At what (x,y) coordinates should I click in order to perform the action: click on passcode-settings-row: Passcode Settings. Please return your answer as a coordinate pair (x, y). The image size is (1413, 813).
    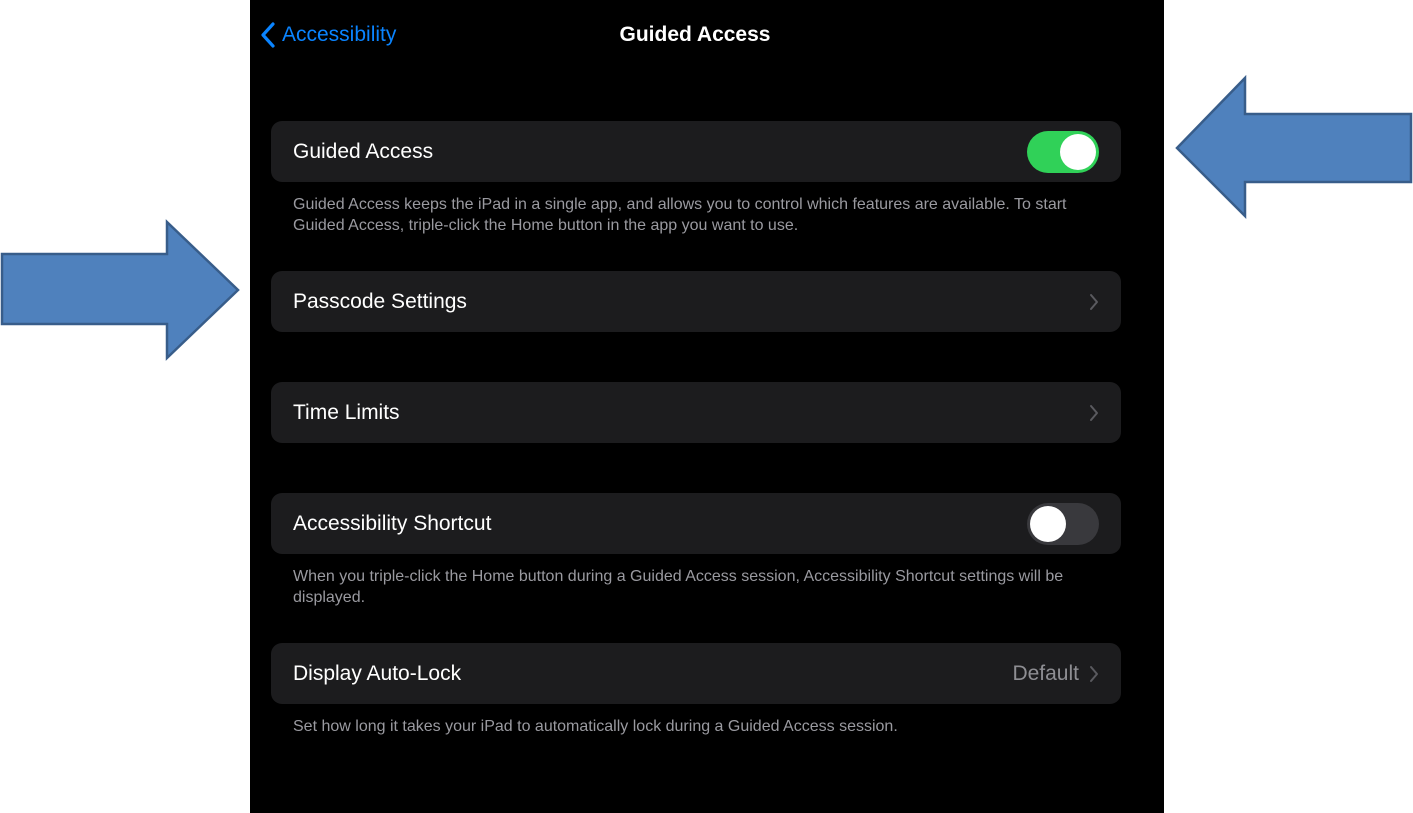
    Looking at the image, I should click on (696, 301).